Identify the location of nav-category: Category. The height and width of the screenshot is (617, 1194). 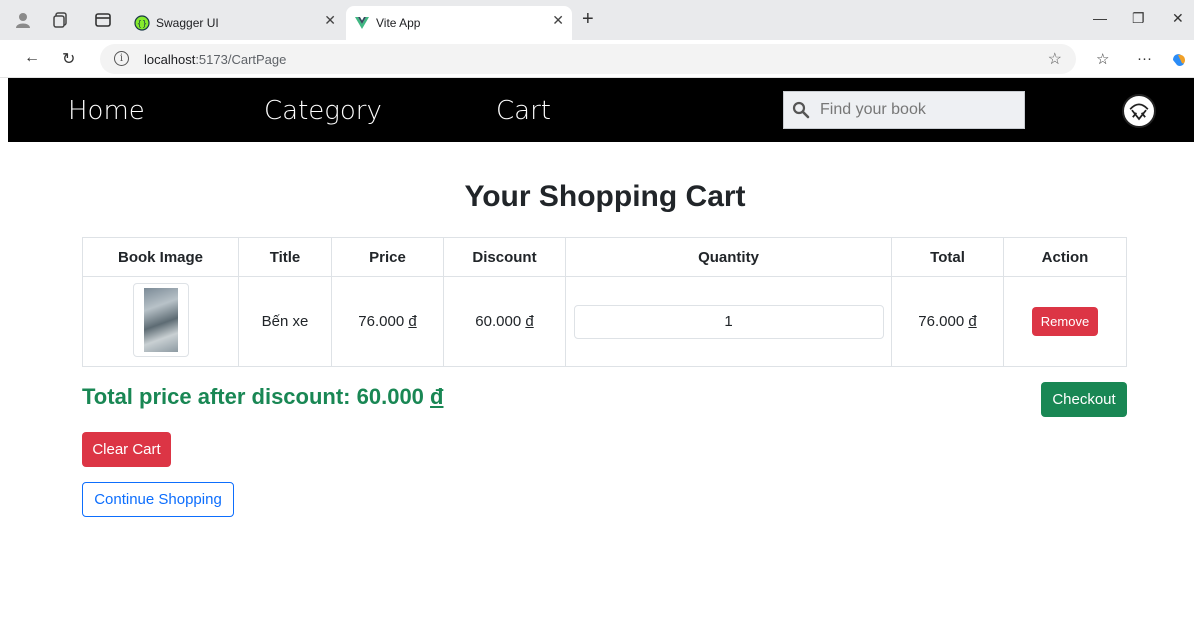
(323, 111).